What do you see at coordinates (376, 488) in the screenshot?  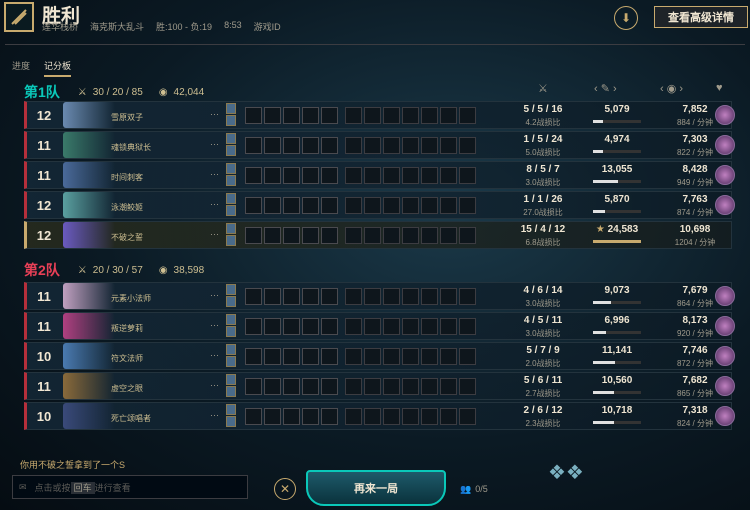 I see `play-again-button: 再来一局` at bounding box center [376, 488].